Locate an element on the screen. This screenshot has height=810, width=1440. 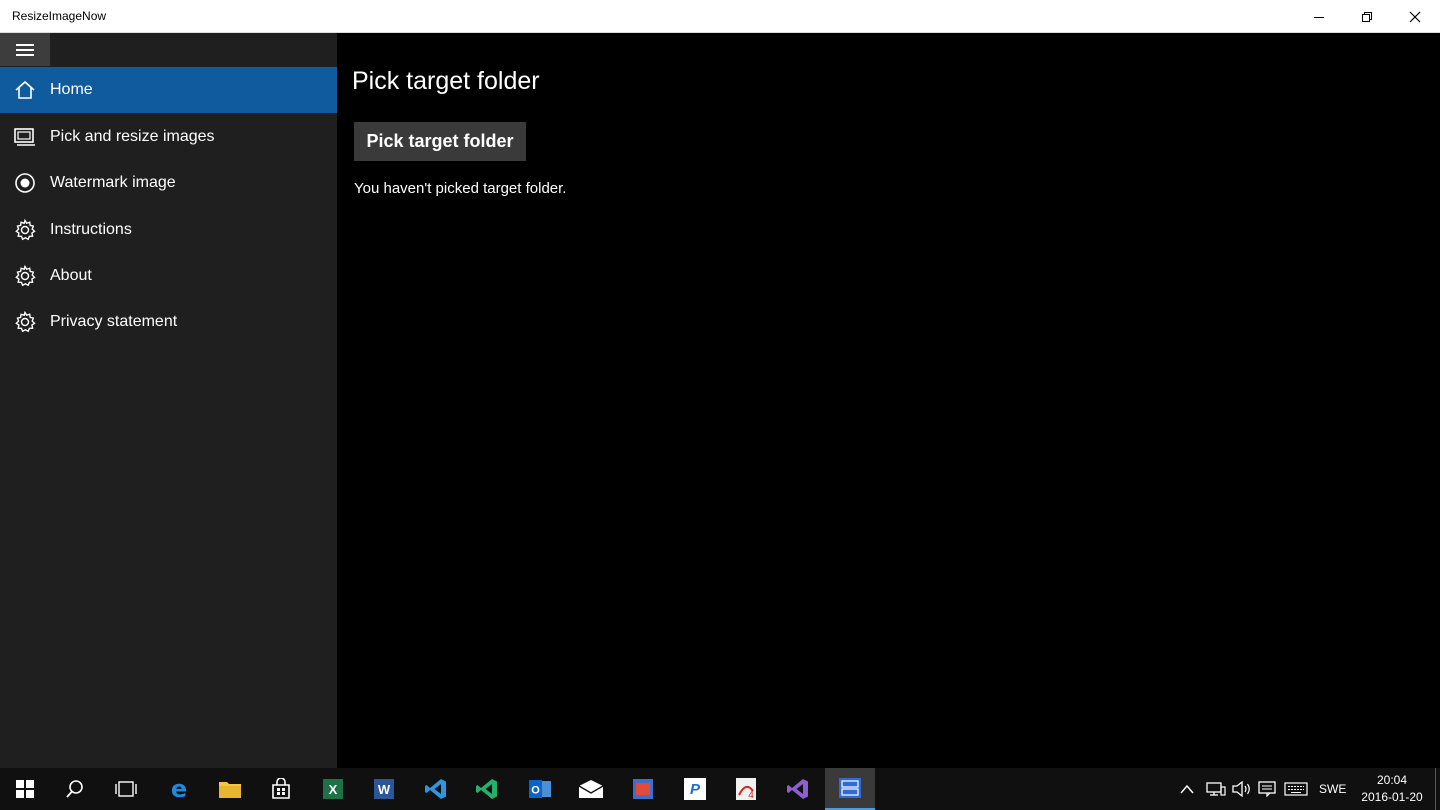
speaker-icon is located at coordinates (1241, 789).